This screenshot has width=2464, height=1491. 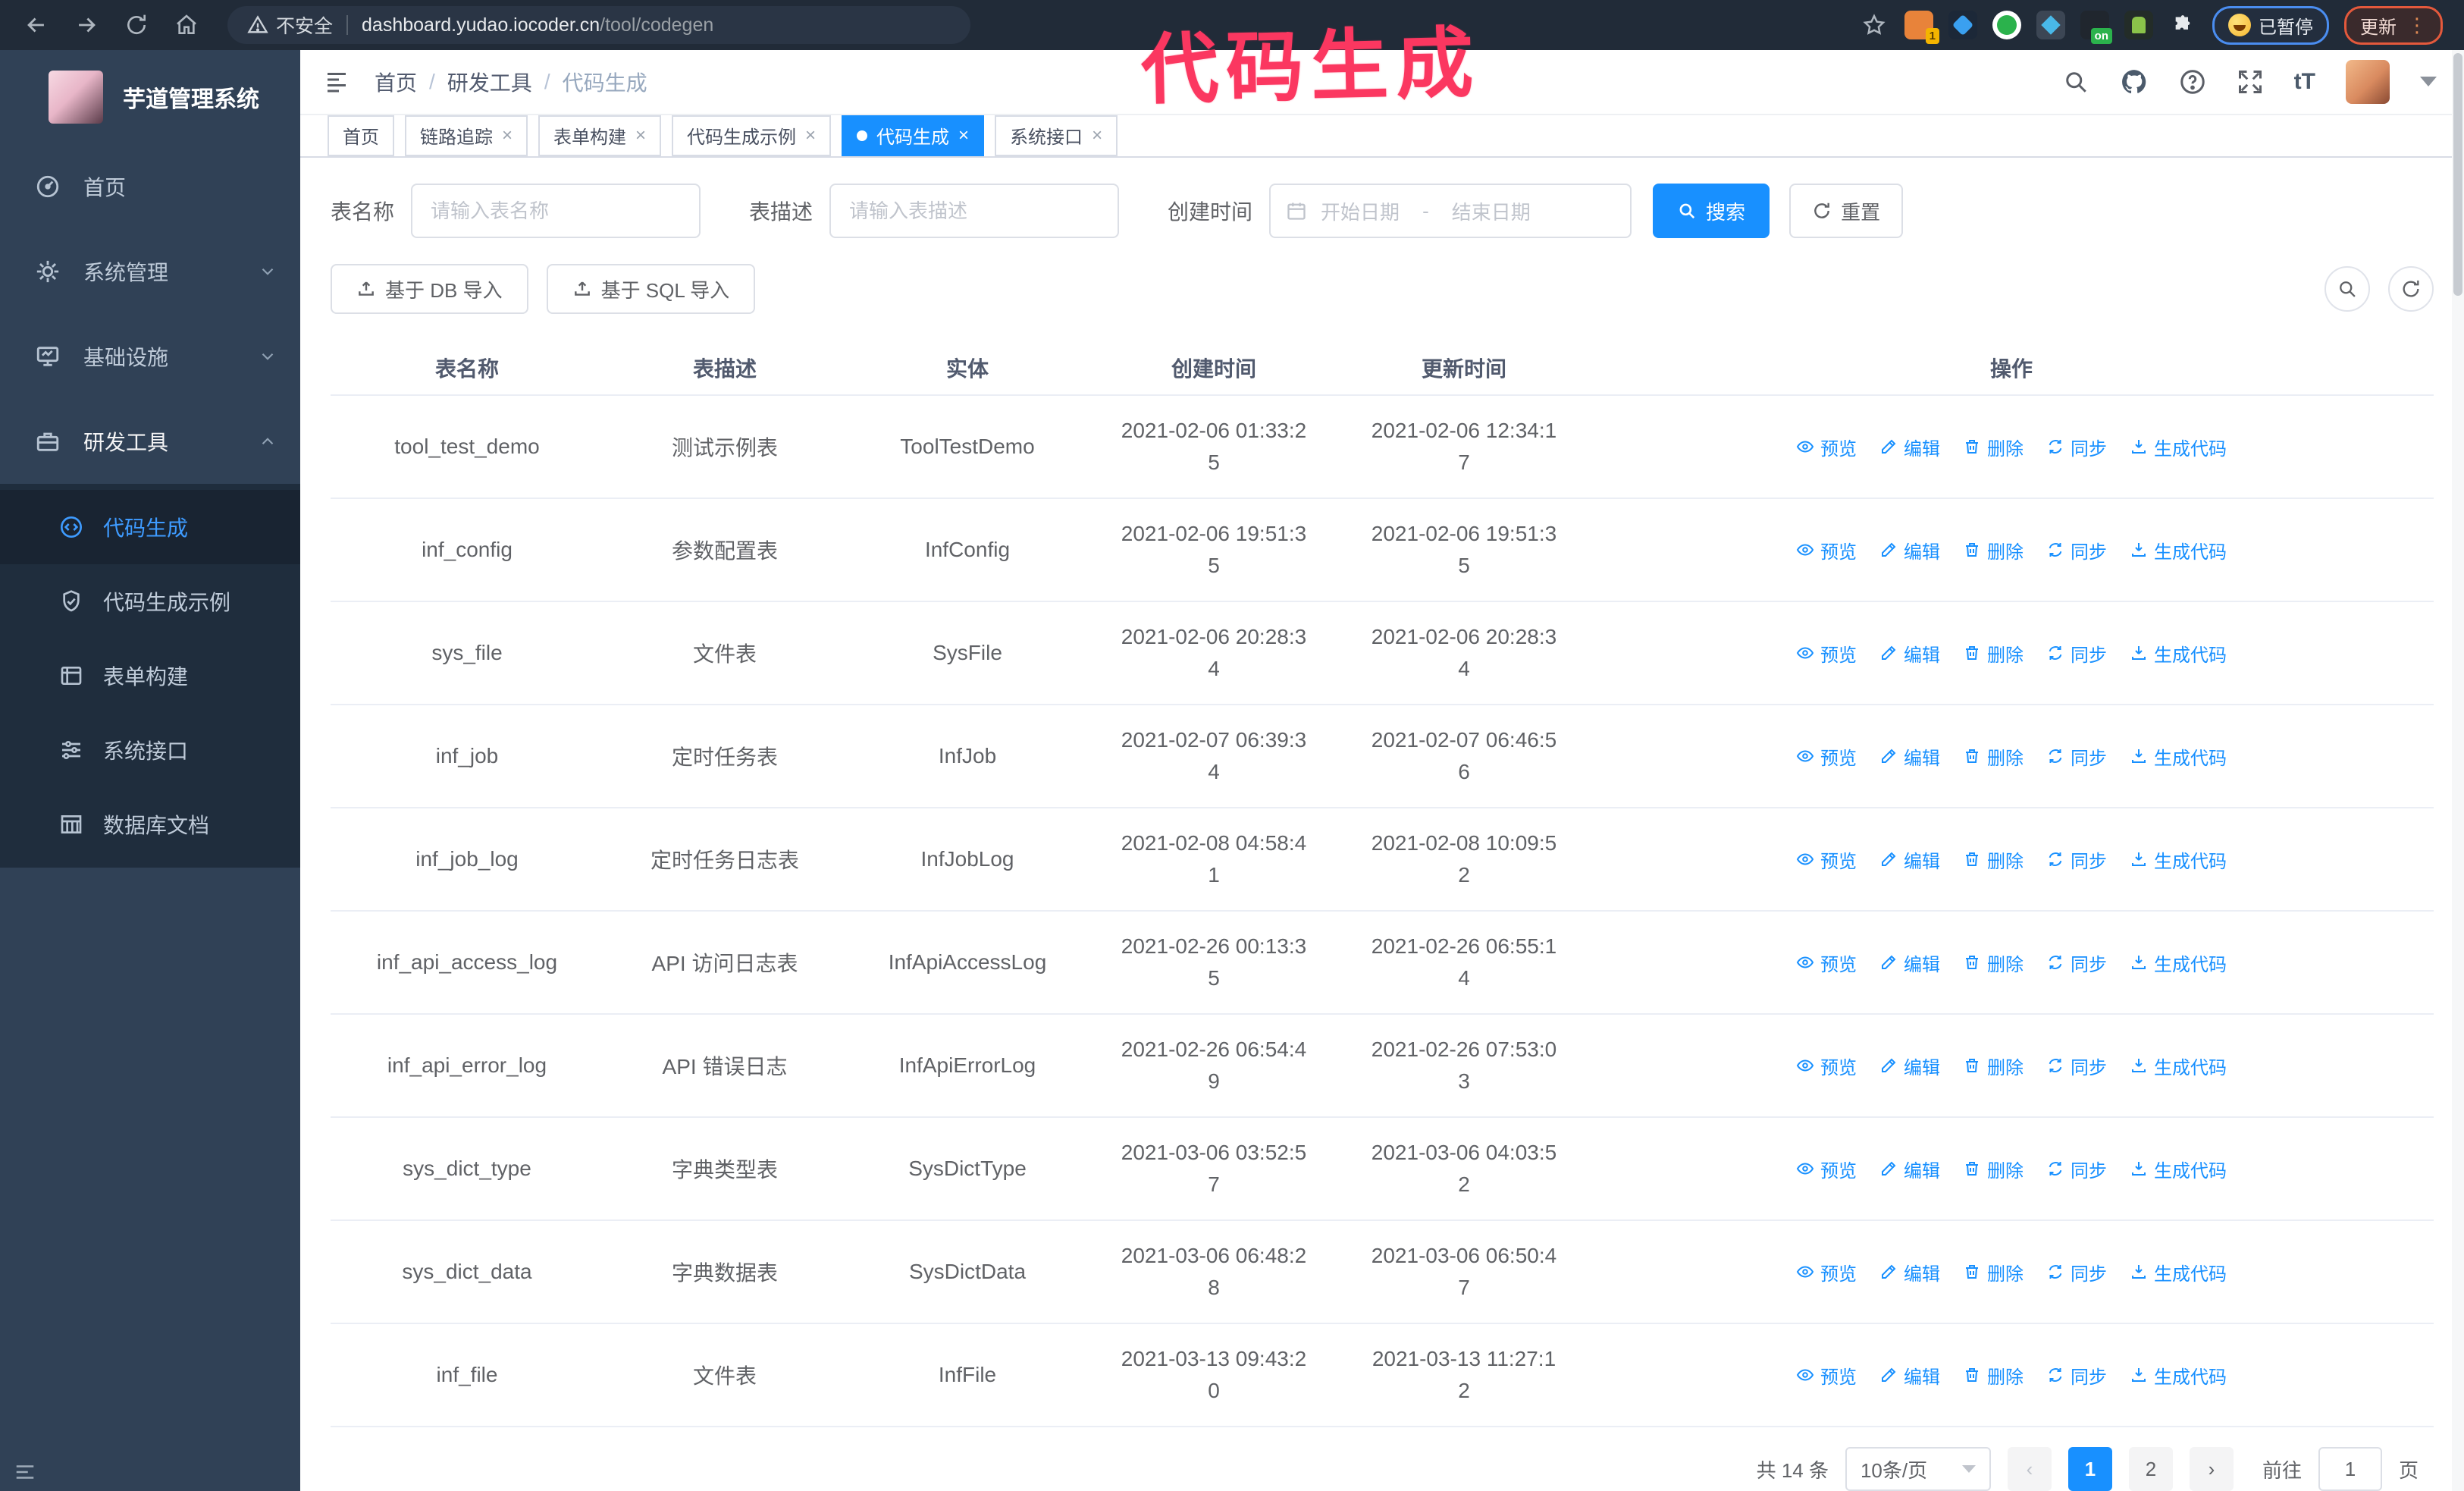 What do you see at coordinates (150, 97) in the screenshot?
I see `app-logo-row: 芋道管理系统` at bounding box center [150, 97].